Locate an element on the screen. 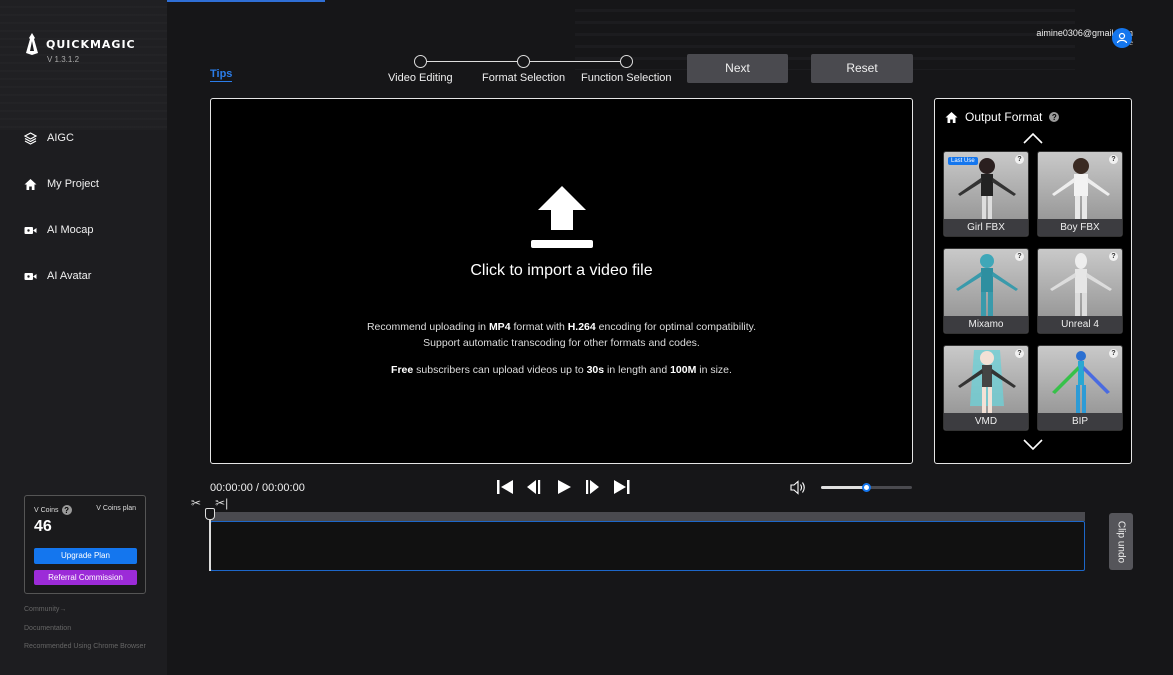 The width and height of the screenshot is (1173, 675). format-card-girl-fbx: Last Use ? Girl FBX is located at coordinates (986, 194).